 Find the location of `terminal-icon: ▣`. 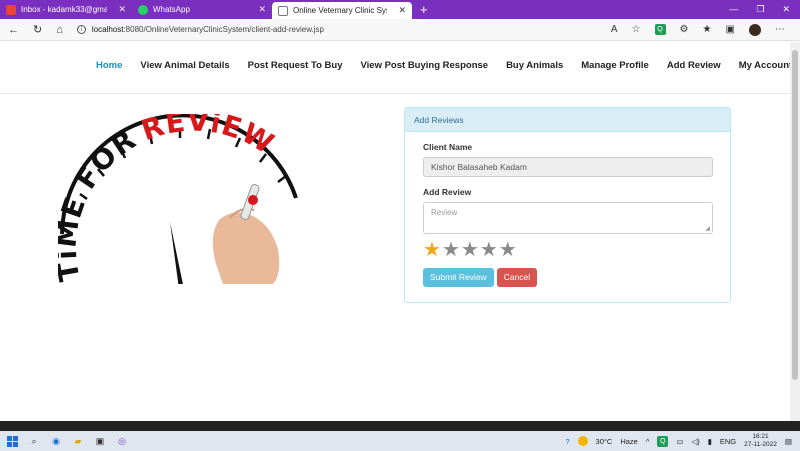

terminal-icon: ▣ is located at coordinates (100, 441).